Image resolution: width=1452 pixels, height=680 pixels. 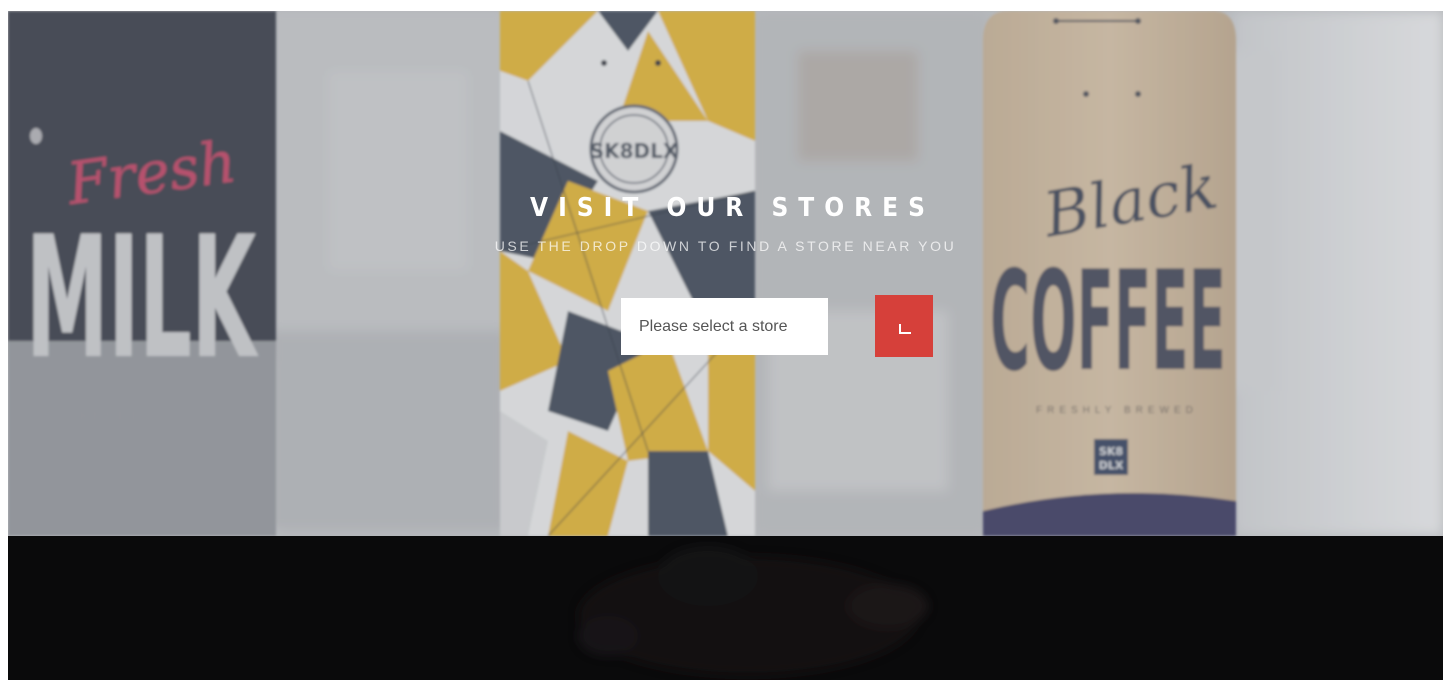 What do you see at coordinates (713, 326) in the screenshot?
I see `store-select-placeholder: Please select a store` at bounding box center [713, 326].